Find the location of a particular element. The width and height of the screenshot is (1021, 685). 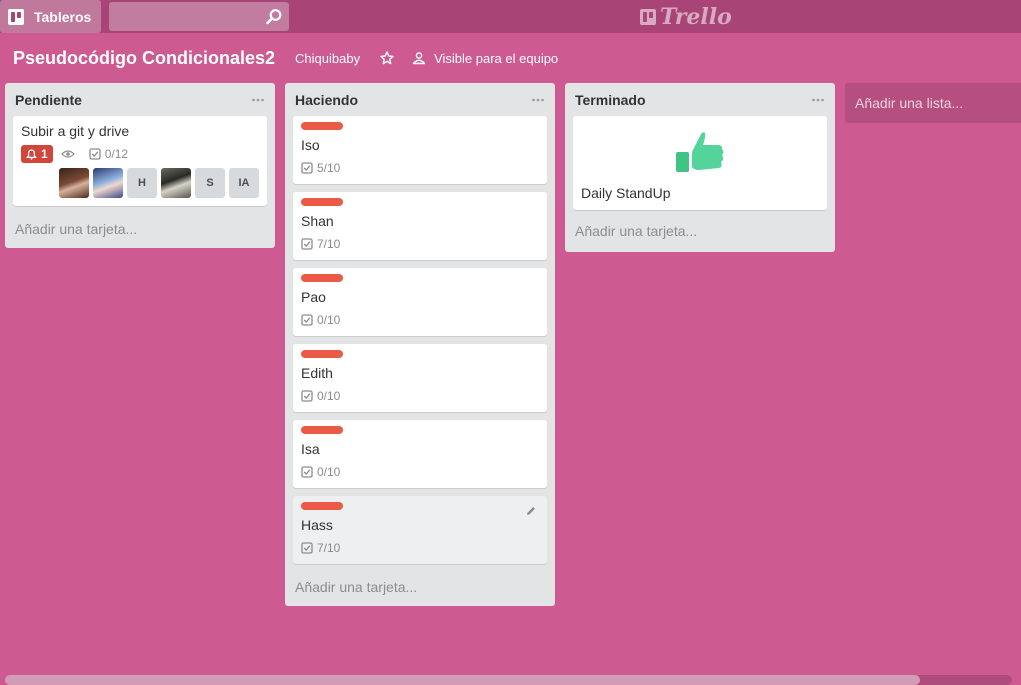

card-title: Daily StandUp is located at coordinates (626, 193).